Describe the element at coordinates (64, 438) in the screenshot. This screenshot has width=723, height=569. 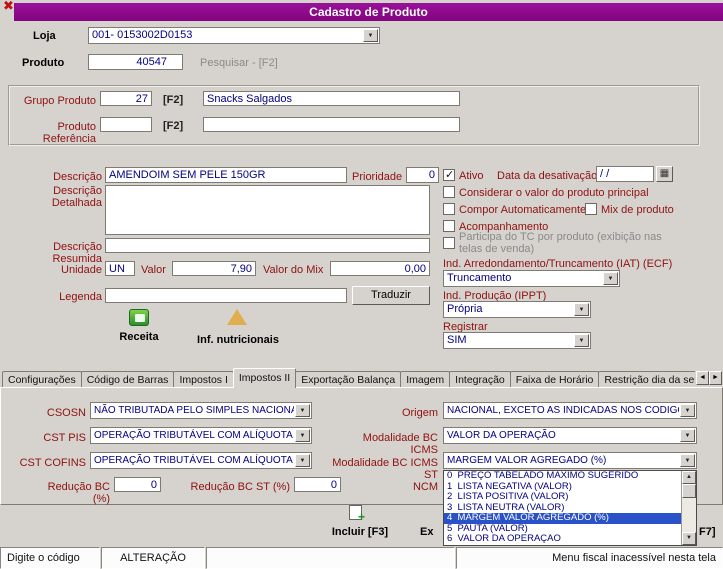
I see `cst-pis-label: CST PIS` at that location.